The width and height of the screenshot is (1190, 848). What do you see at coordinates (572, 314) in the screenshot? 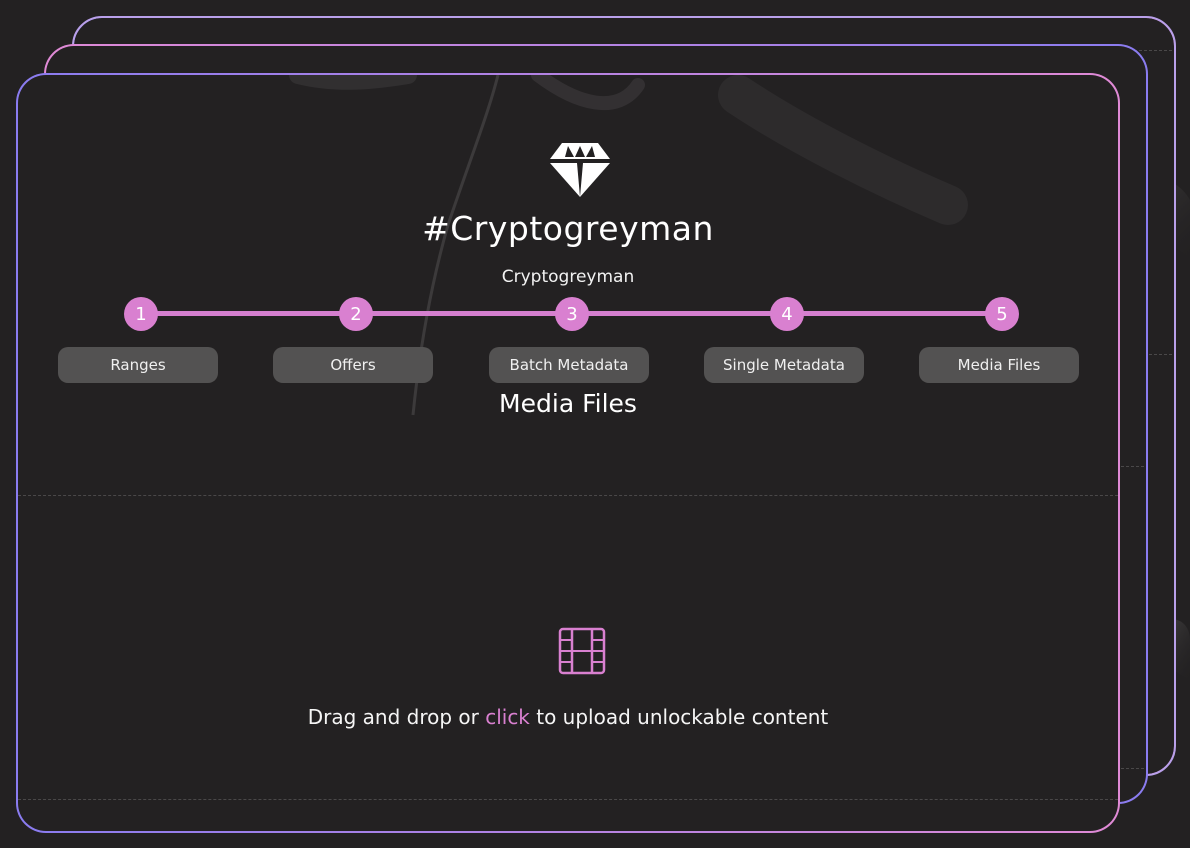
I see `step-3-number: 3` at bounding box center [572, 314].